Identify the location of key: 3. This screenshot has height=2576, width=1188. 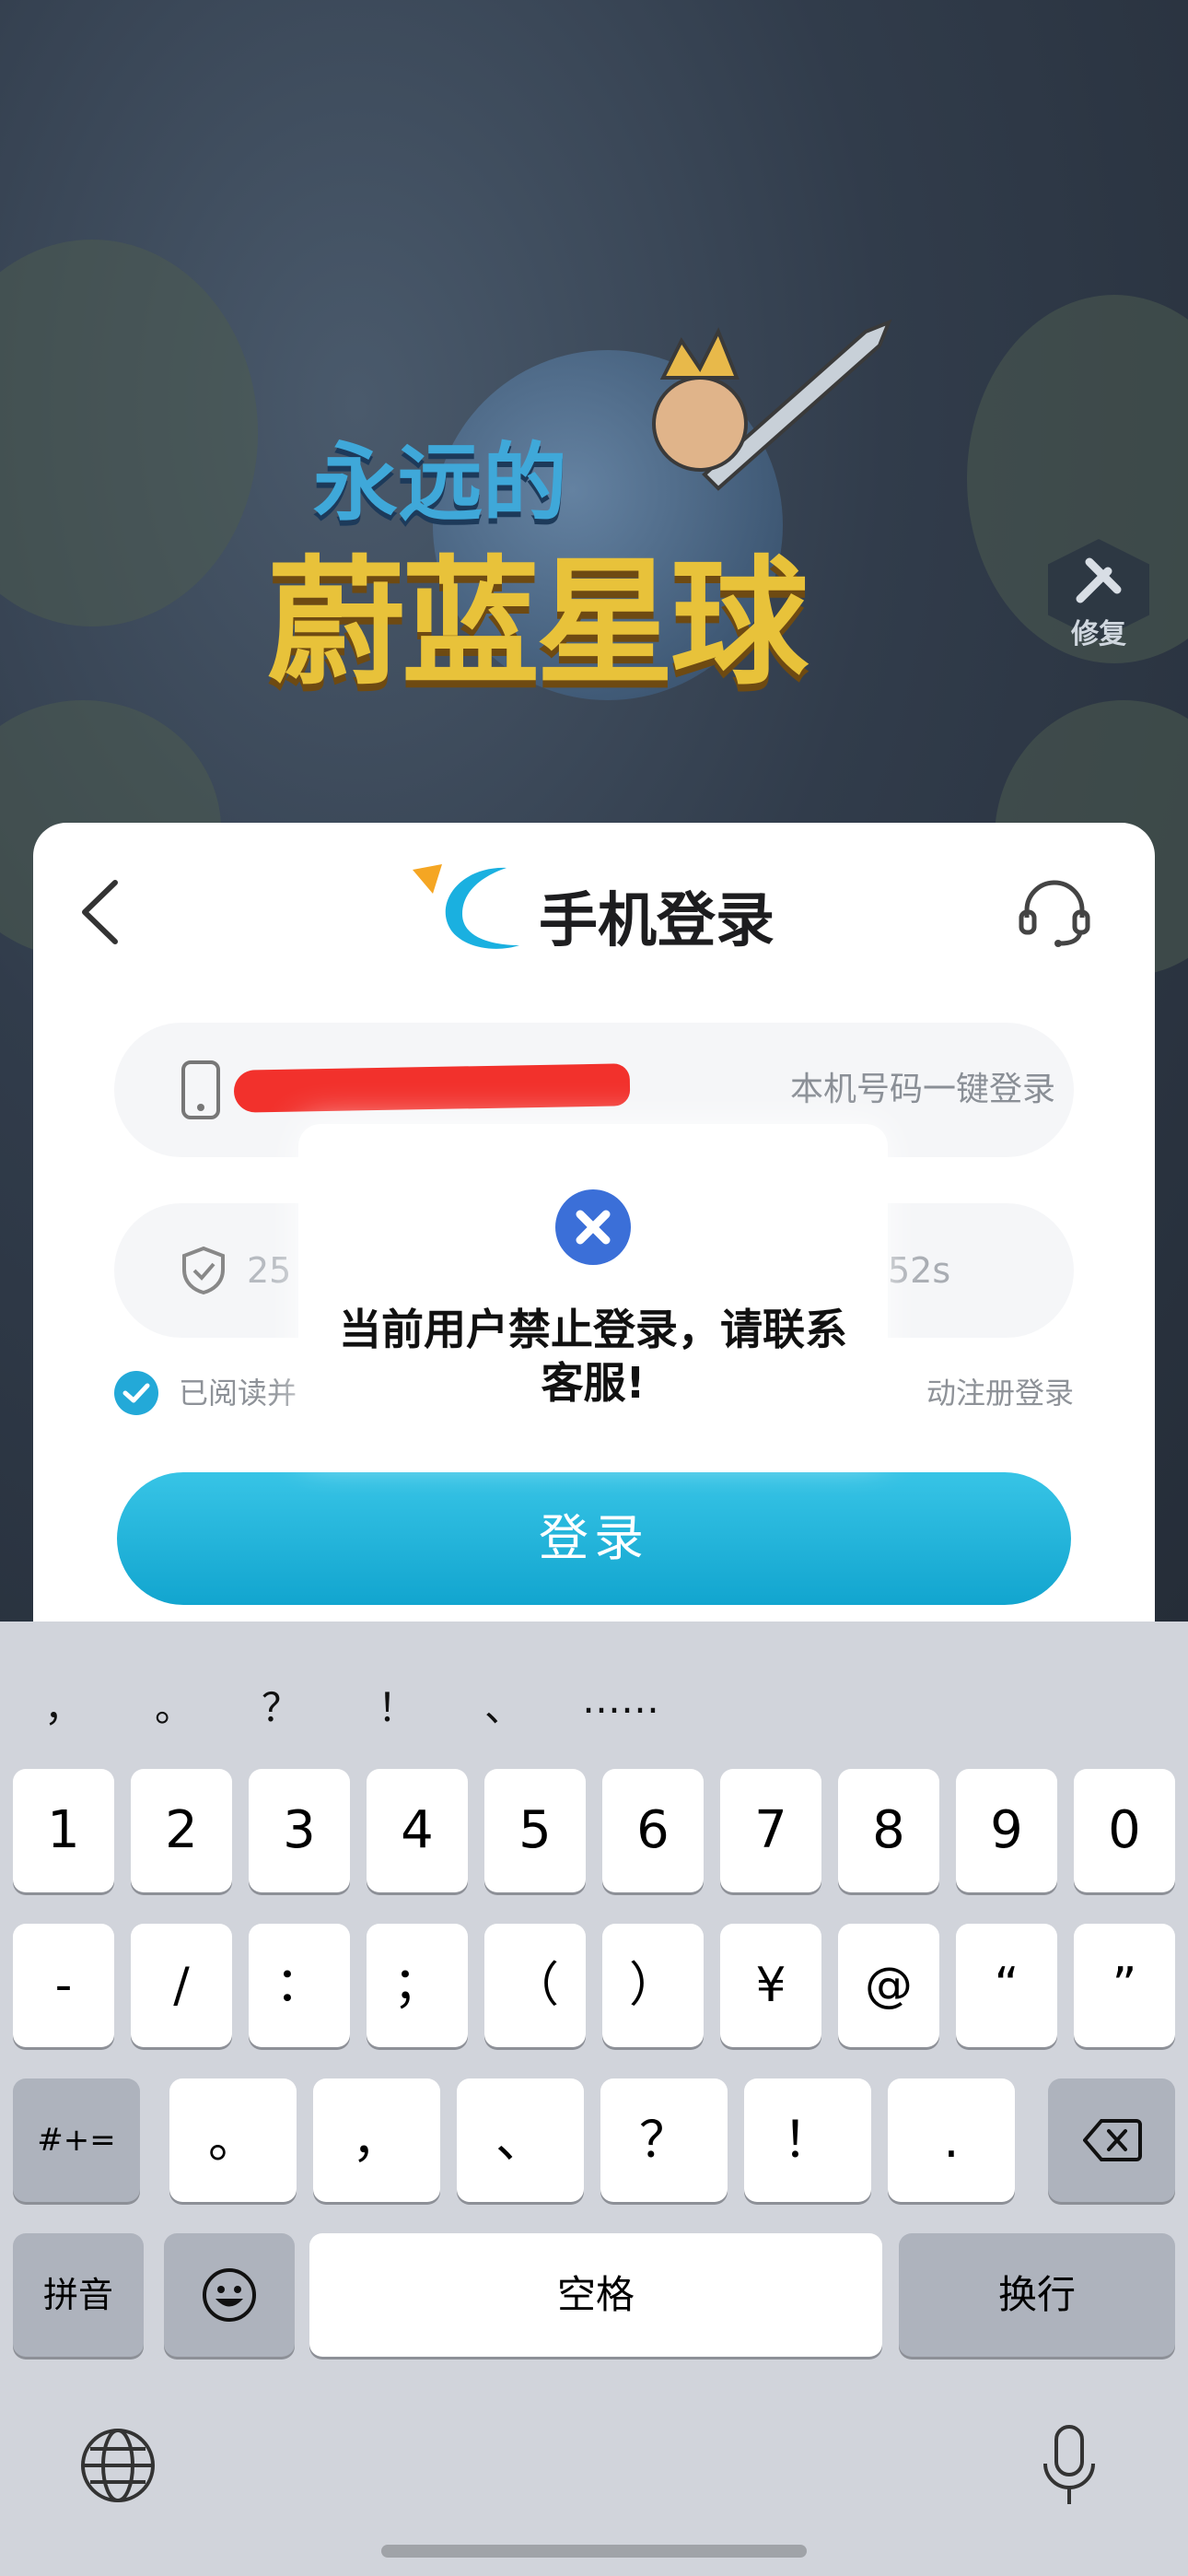
(299, 1830).